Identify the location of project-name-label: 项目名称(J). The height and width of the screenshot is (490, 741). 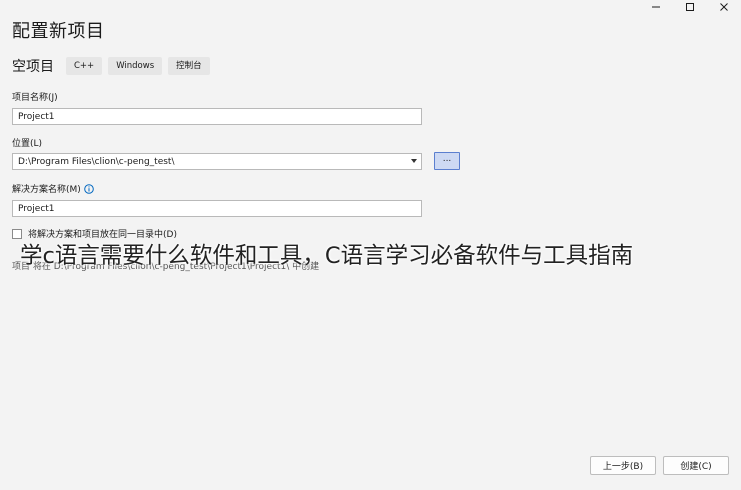
(35, 98).